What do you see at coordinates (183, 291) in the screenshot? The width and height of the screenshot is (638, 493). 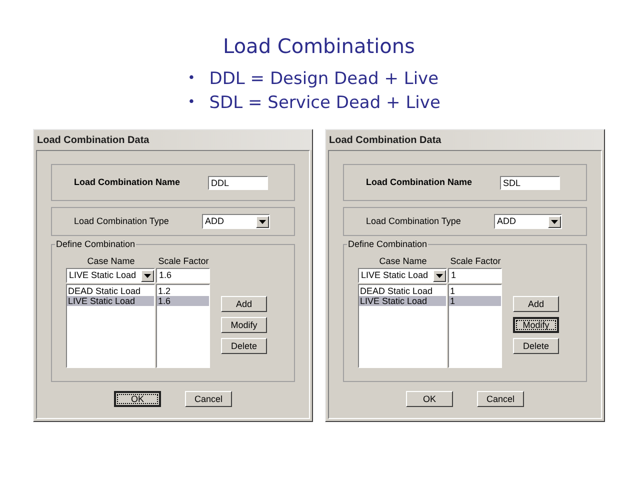 I see `list-item: 1.2` at bounding box center [183, 291].